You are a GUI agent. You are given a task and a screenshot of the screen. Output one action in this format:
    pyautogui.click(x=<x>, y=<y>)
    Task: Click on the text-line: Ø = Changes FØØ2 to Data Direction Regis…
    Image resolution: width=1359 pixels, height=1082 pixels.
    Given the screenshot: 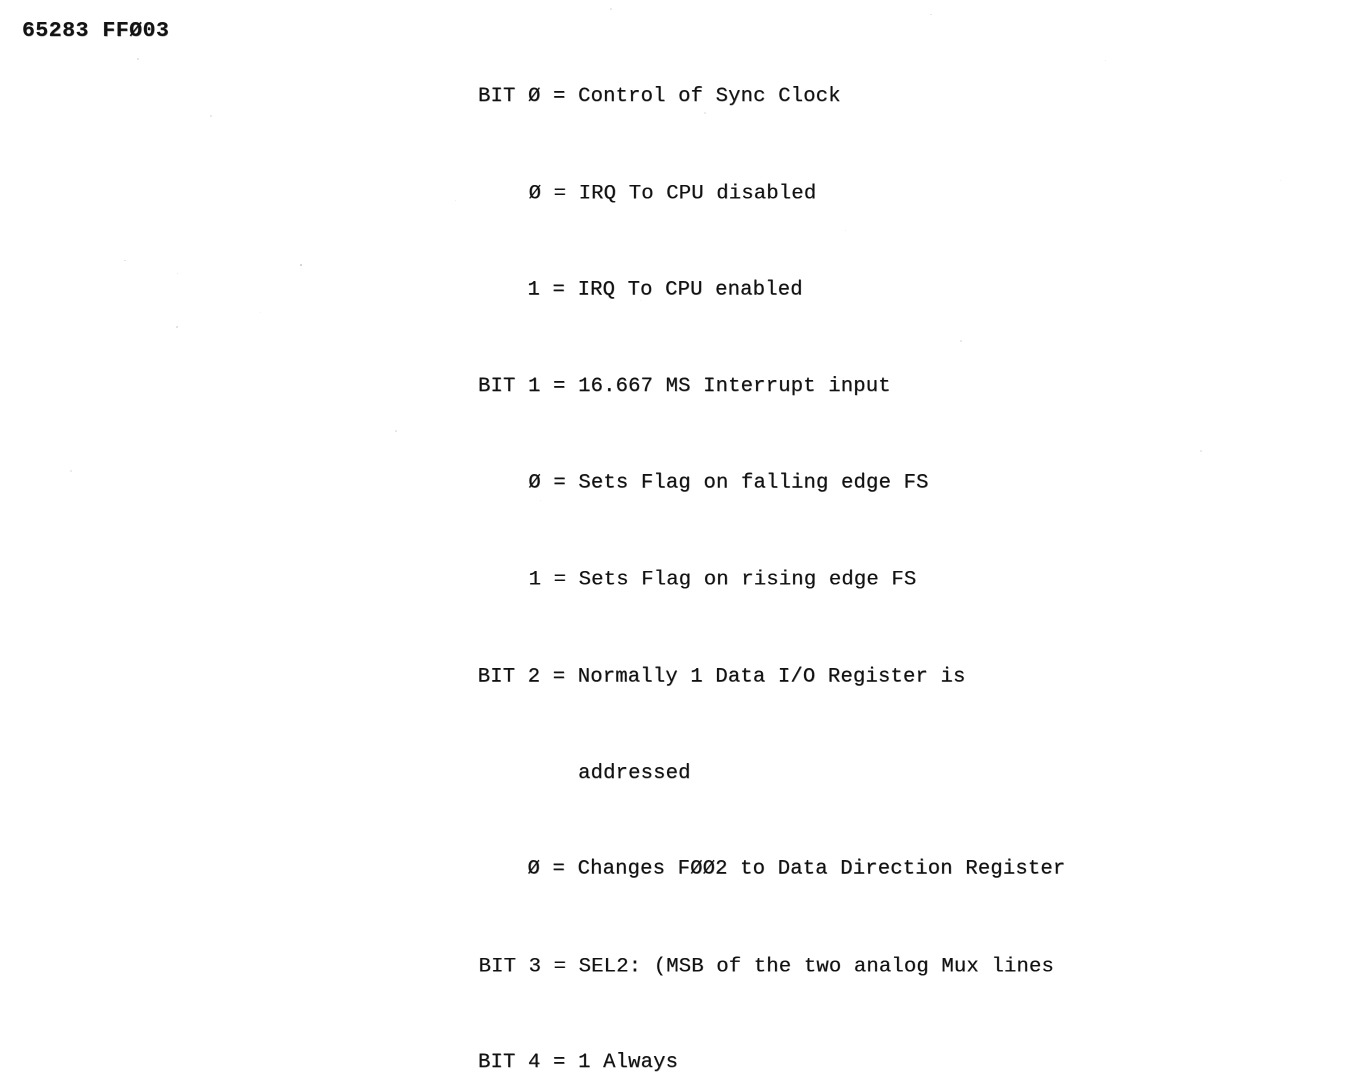 What is the action you would take?
    pyautogui.click(x=771, y=869)
    